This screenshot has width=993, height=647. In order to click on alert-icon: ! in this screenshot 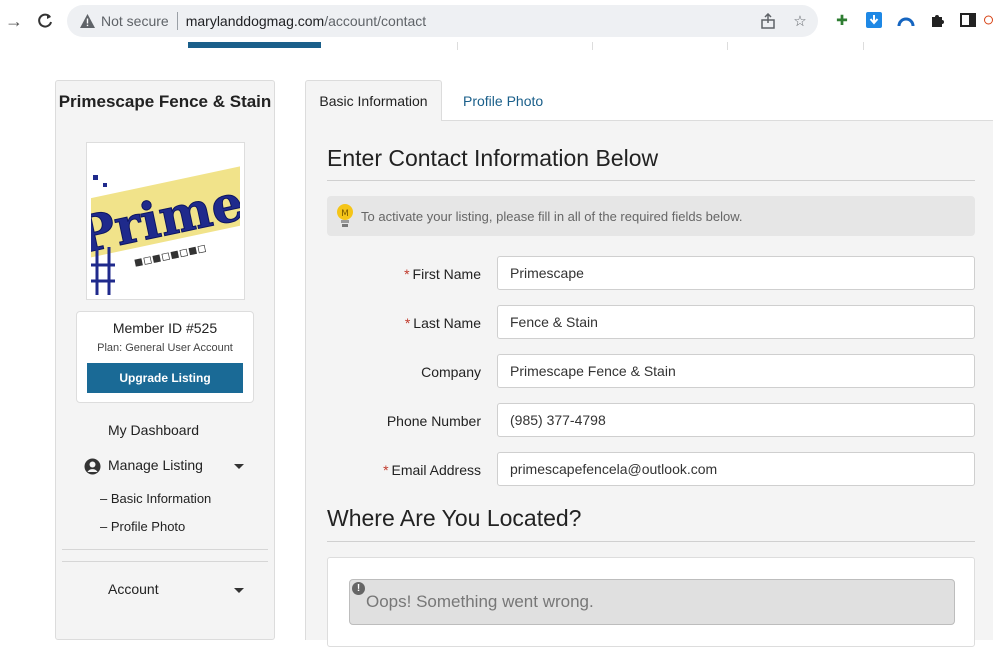, I will do `click(358, 588)`.